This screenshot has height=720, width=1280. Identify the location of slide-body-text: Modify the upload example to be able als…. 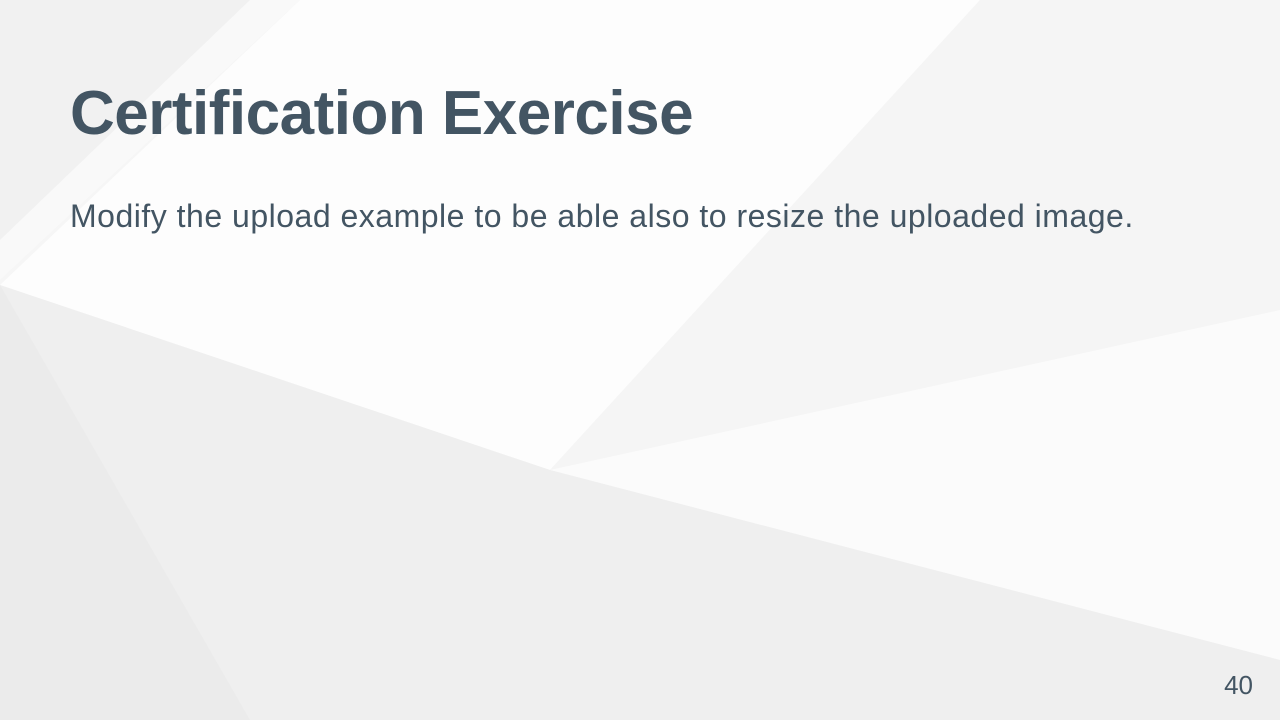
(602, 216).